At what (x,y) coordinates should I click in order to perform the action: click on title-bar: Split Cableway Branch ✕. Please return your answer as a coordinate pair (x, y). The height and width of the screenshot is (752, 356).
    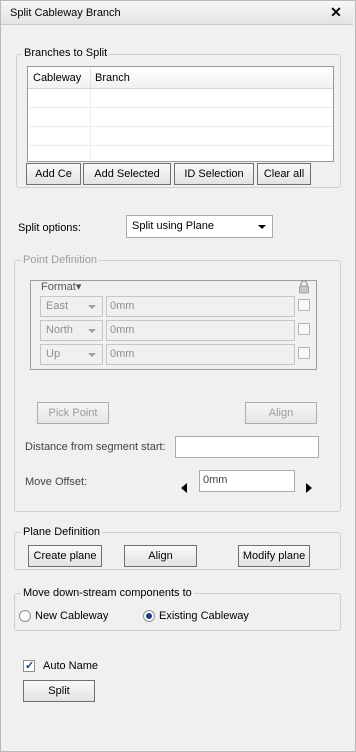
    Looking at the image, I should click on (177, 13).